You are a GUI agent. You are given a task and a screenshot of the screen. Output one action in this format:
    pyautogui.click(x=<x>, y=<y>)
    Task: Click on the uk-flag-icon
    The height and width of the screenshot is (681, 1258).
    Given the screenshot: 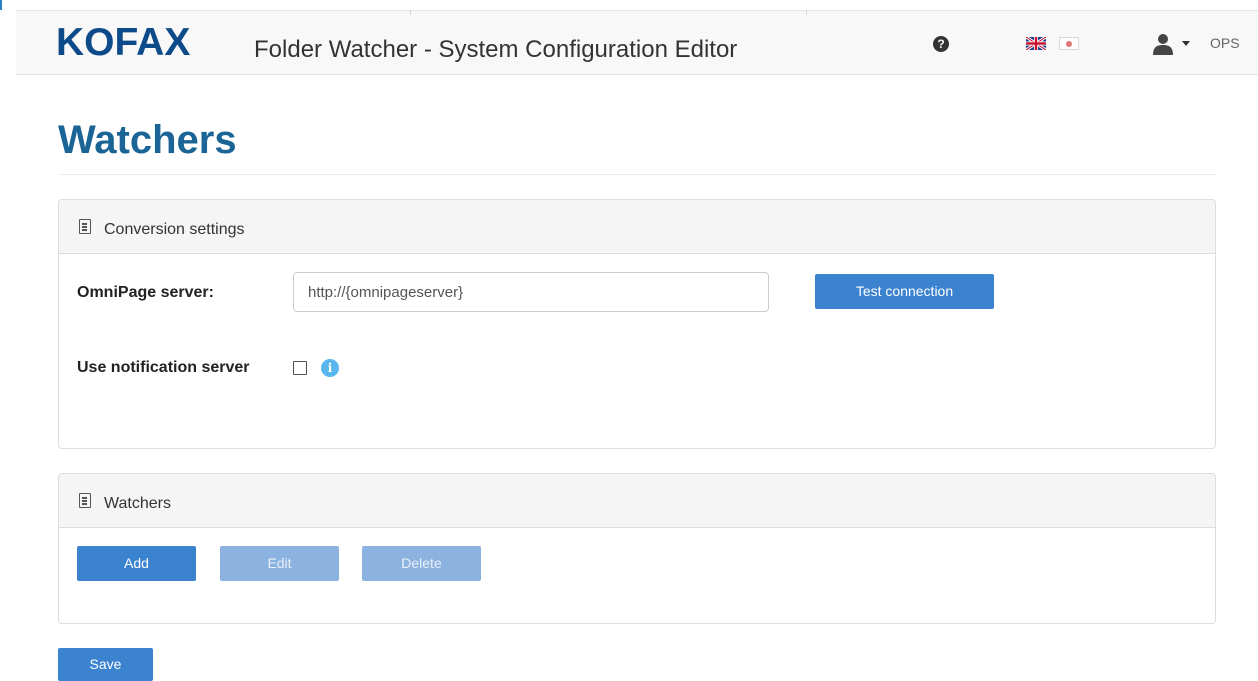 What is the action you would take?
    pyautogui.click(x=1036, y=43)
    